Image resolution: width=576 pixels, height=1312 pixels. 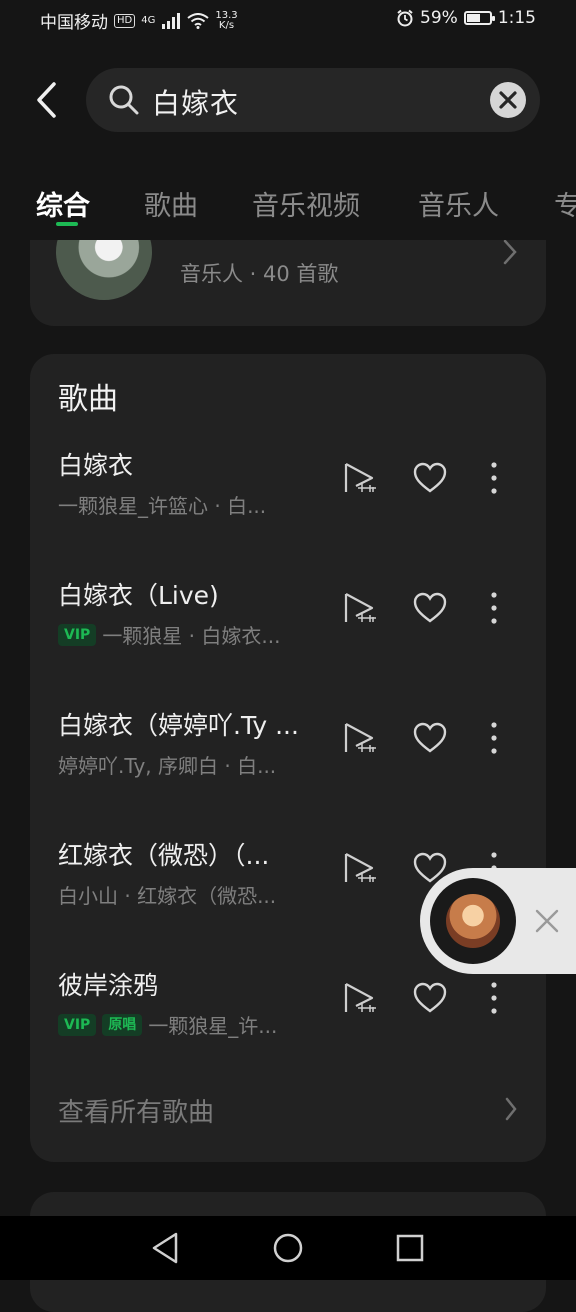 I want to click on section-title: 歌曲, so click(x=88, y=399).